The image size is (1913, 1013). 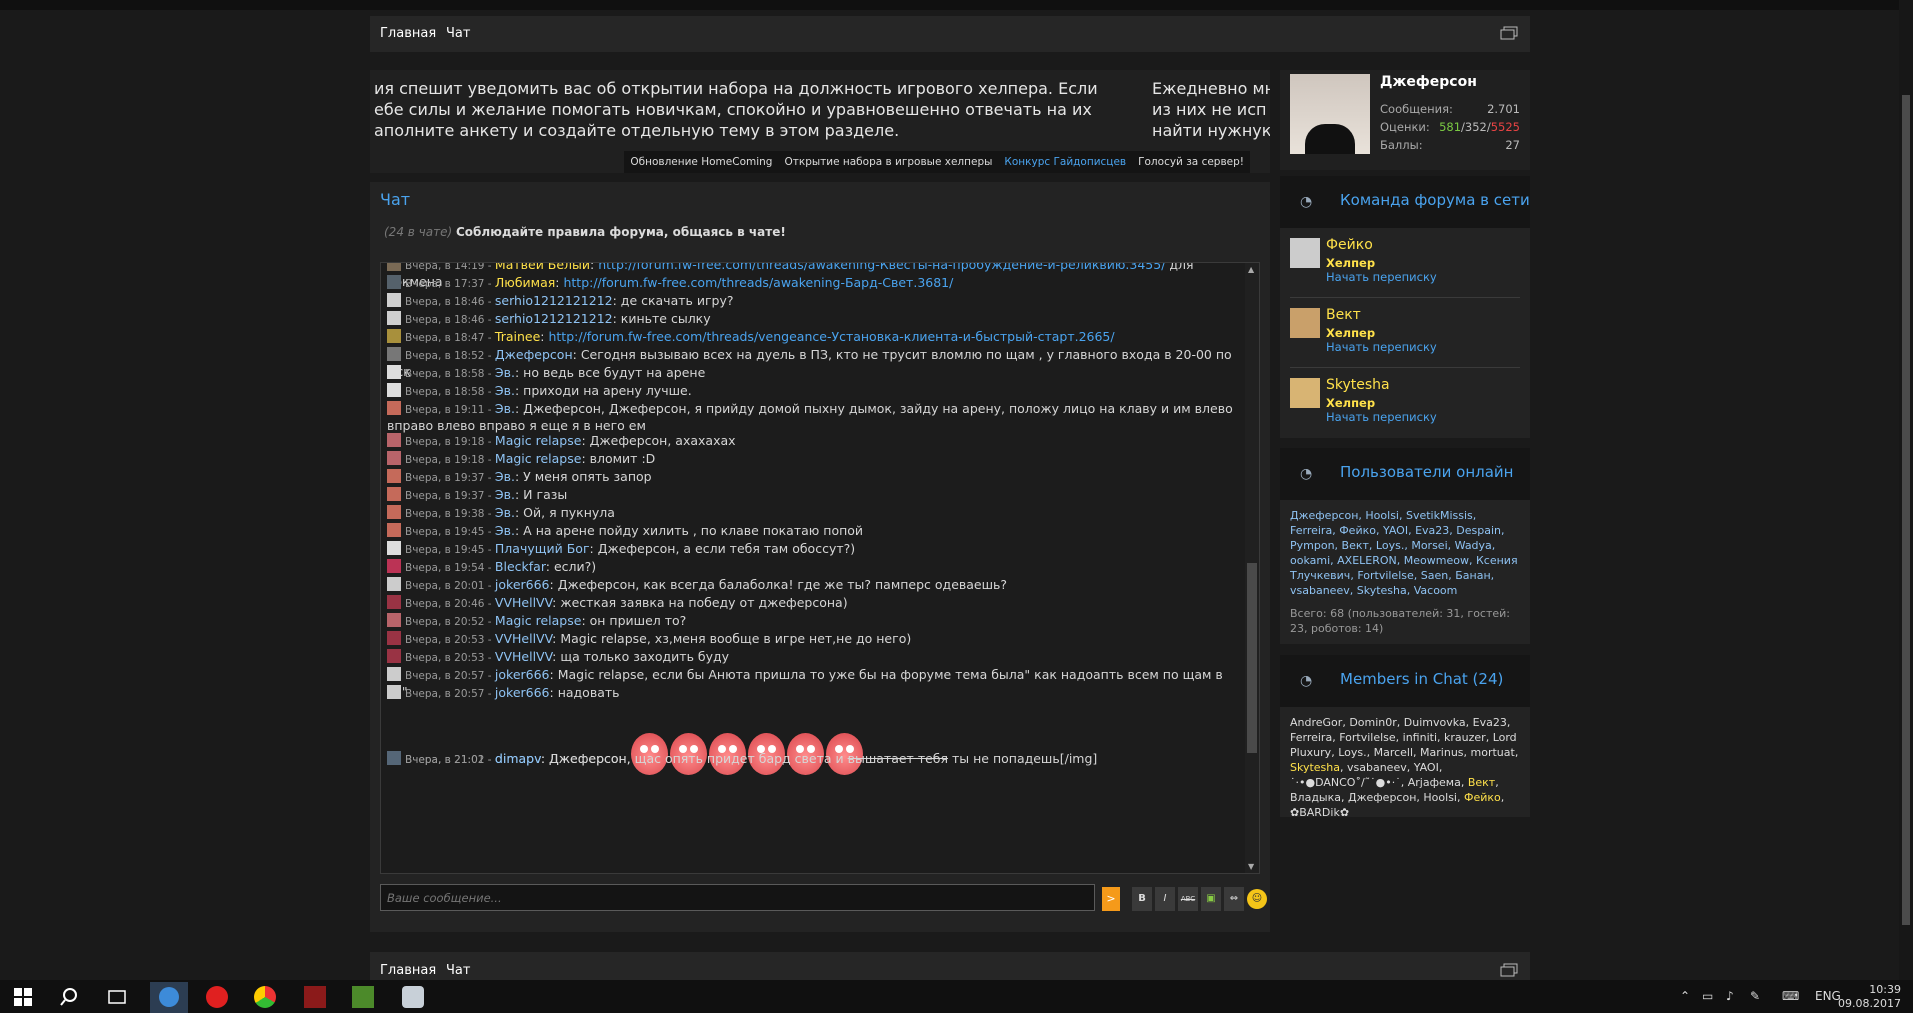 I want to click on page-scrollbar, so click(x=1906, y=490).